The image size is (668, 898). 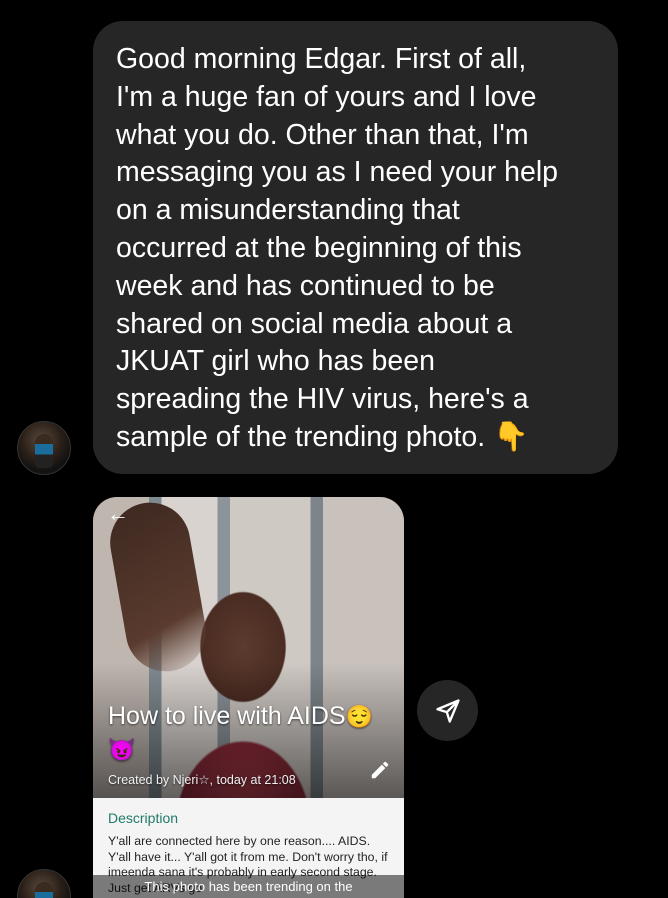 I want to click on back-arrow-icon: ←, so click(x=118, y=513).